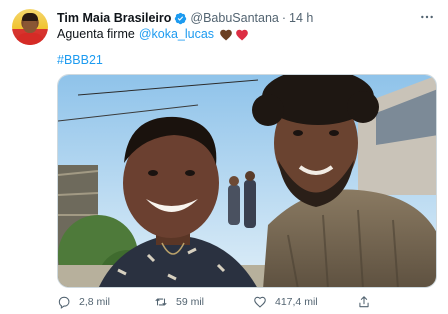 The width and height of the screenshot is (448, 314). I want to click on reply-icon, so click(64, 302).